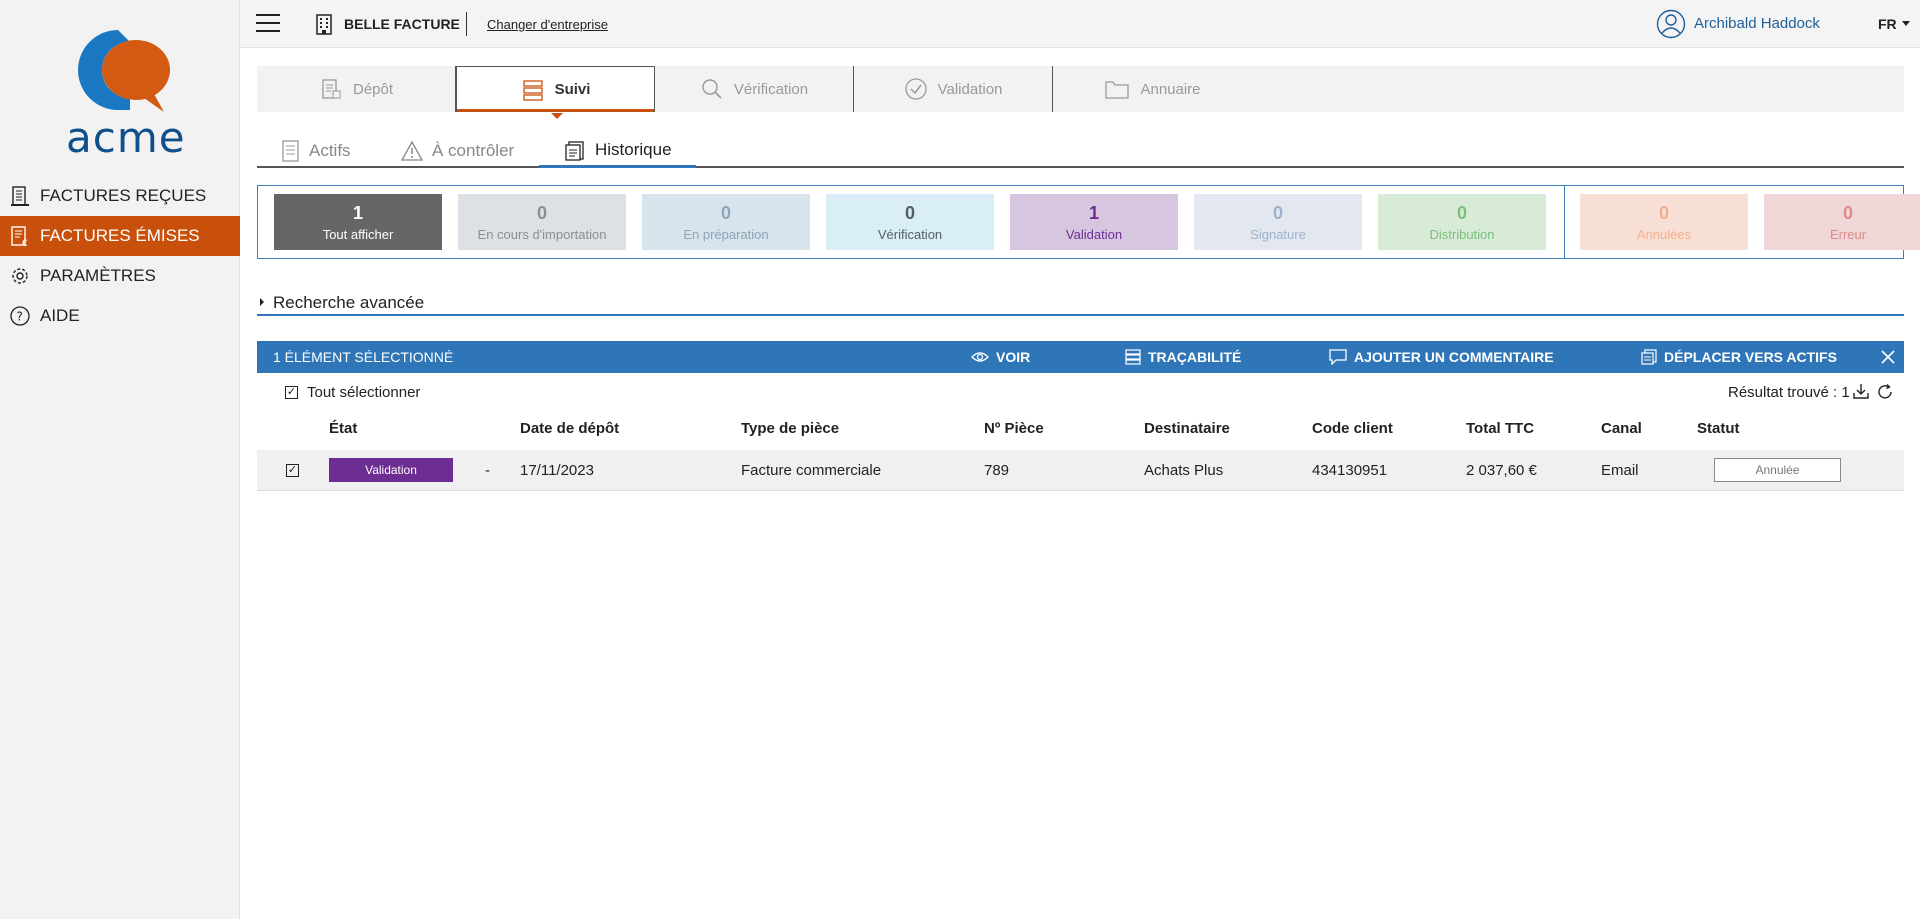  Describe the element at coordinates (1621, 428) in the screenshot. I see `col-canal: Canal` at that location.